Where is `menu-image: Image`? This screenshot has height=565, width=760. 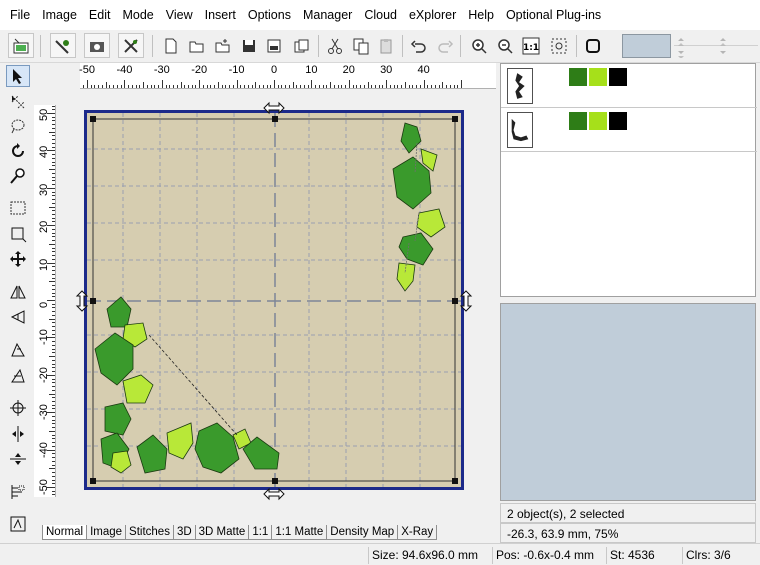 menu-image: Image is located at coordinates (59, 15).